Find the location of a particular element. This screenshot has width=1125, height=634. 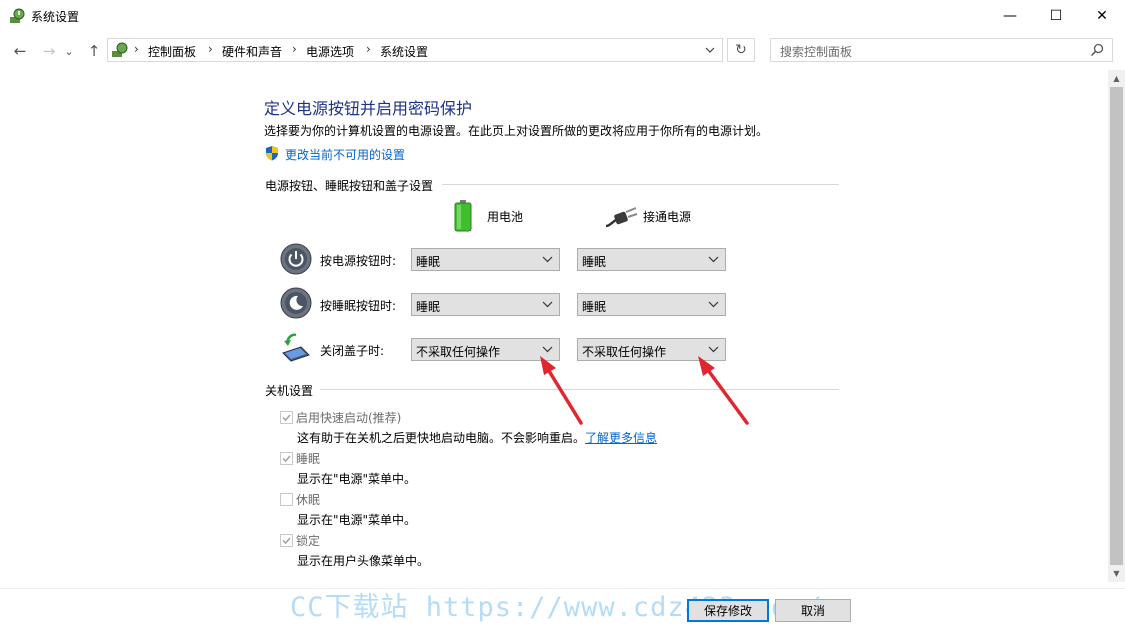

title-bar is located at coordinates (562, 16).